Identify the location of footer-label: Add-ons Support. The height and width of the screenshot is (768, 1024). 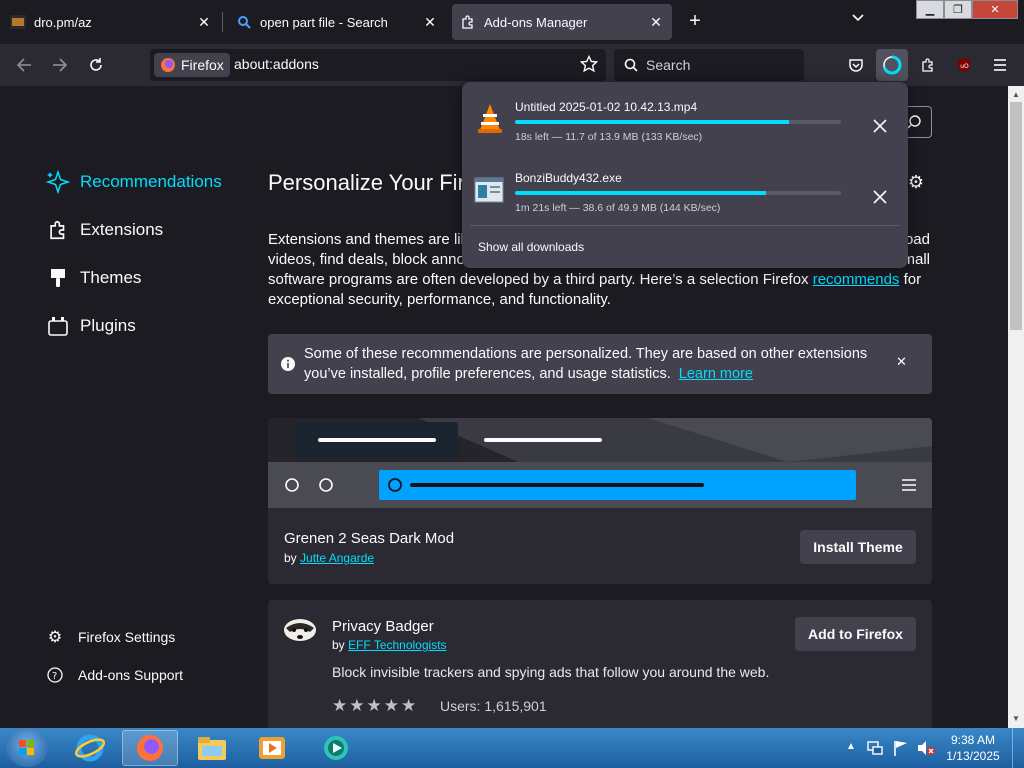
(131, 675).